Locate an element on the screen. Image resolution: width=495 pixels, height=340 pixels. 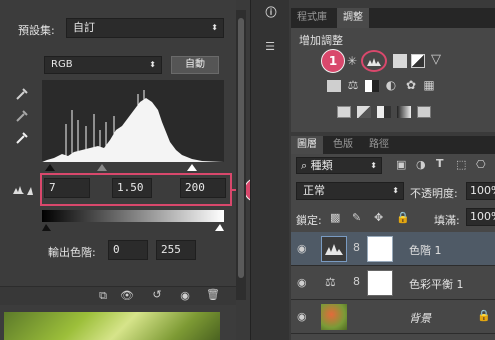
lock-image-icon: ✎ is located at coordinates (356, 217).